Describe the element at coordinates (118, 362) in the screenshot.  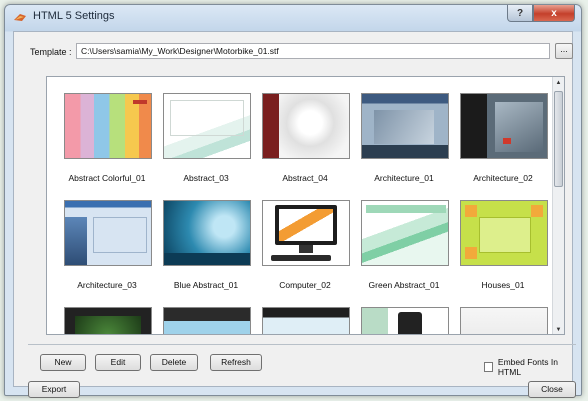
I see `edit-button: Edit` at that location.